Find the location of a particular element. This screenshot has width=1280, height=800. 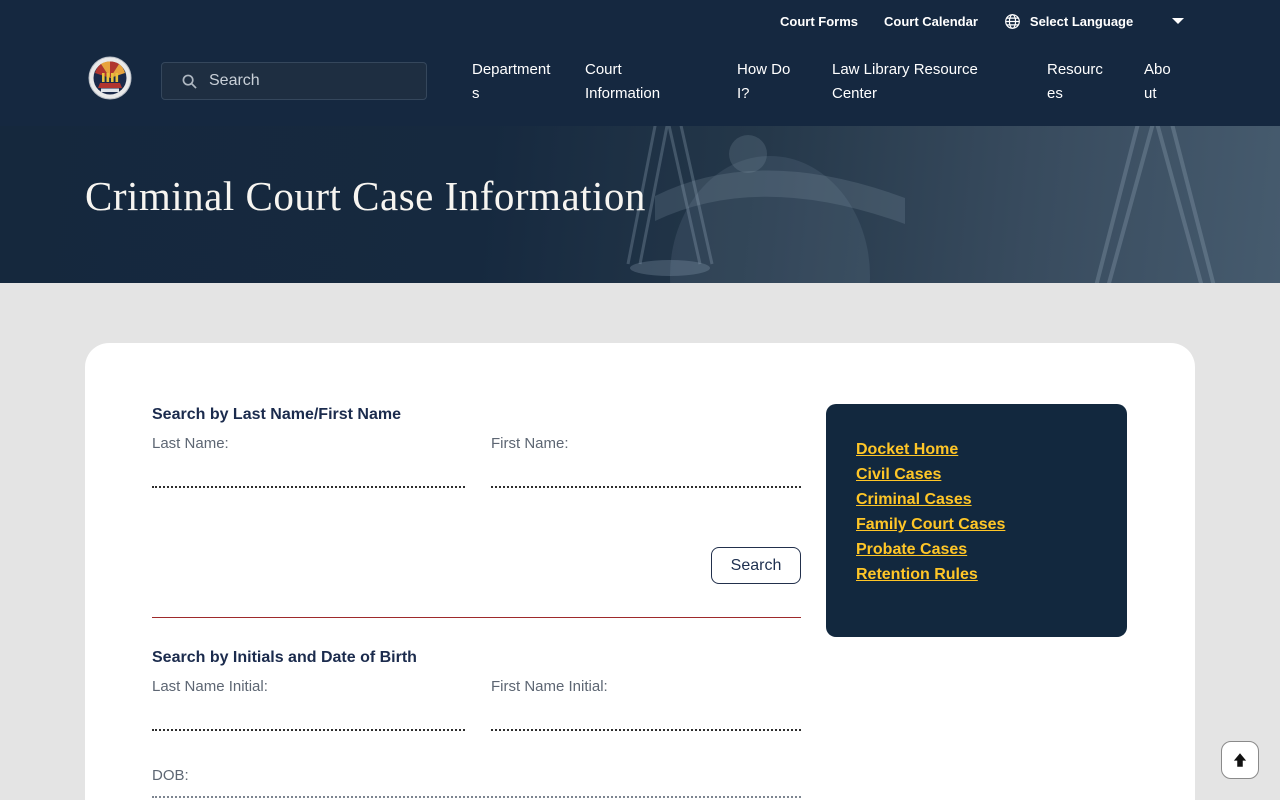

nav-item-about: About is located at coordinates (1161, 82).